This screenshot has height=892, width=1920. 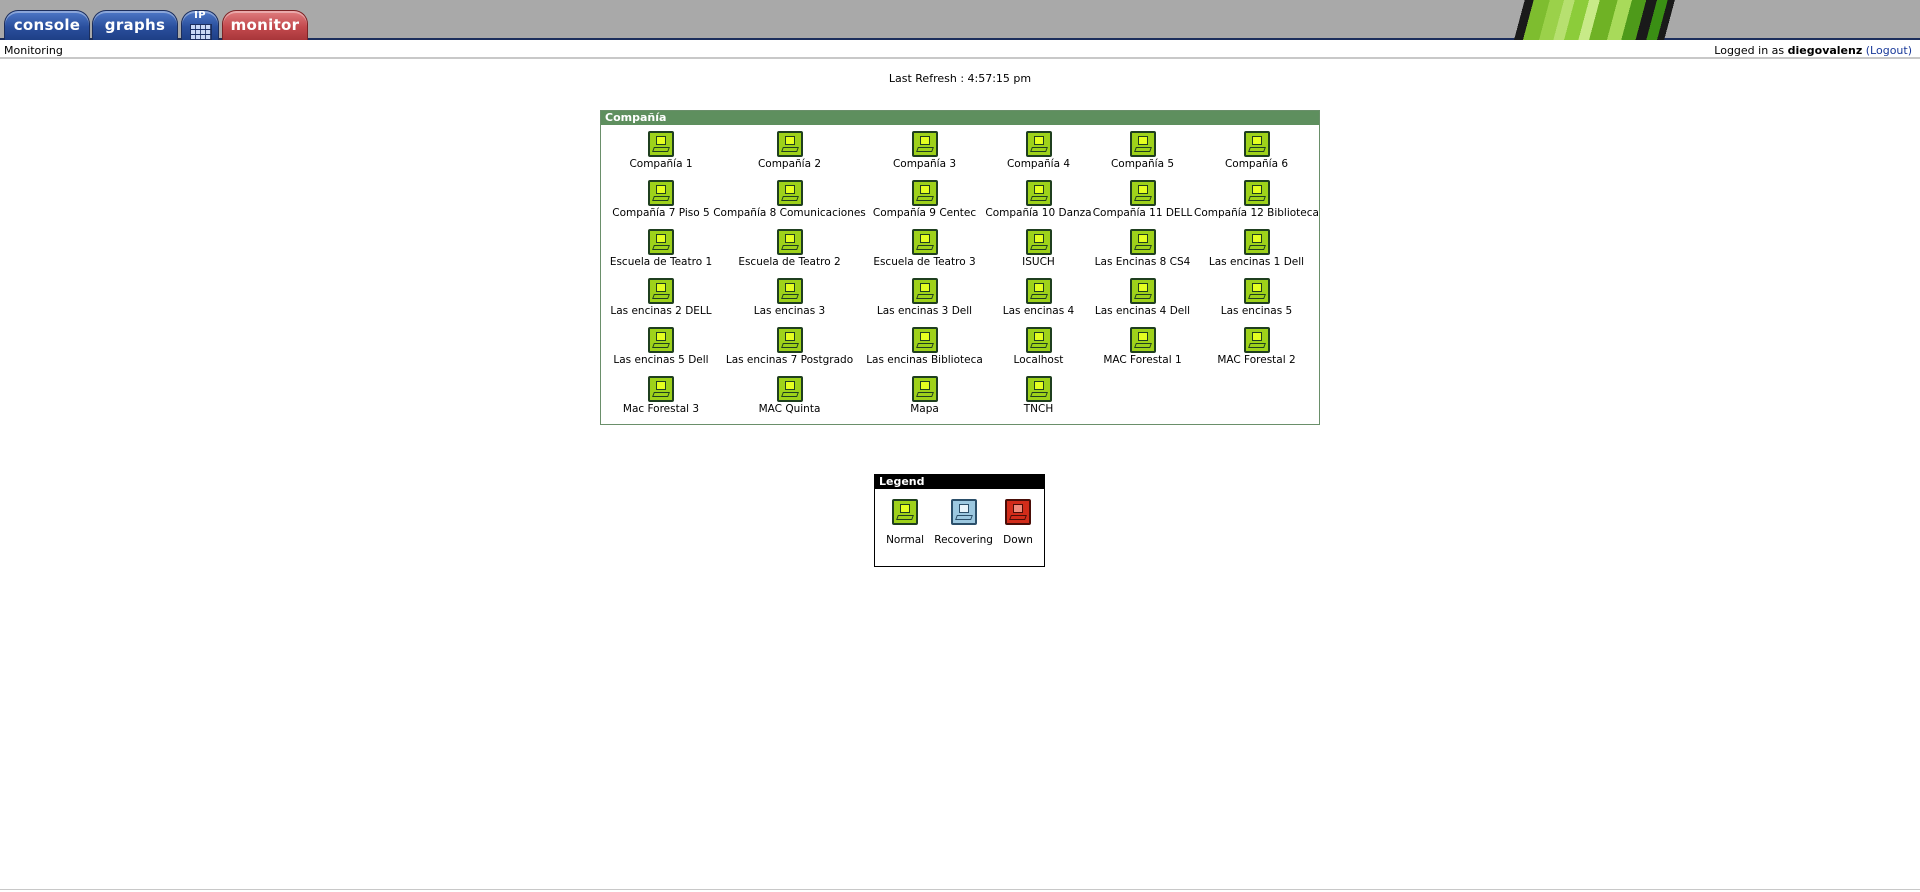 What do you see at coordinates (1038, 253) in the screenshot?
I see `host-item: ISUCH` at bounding box center [1038, 253].